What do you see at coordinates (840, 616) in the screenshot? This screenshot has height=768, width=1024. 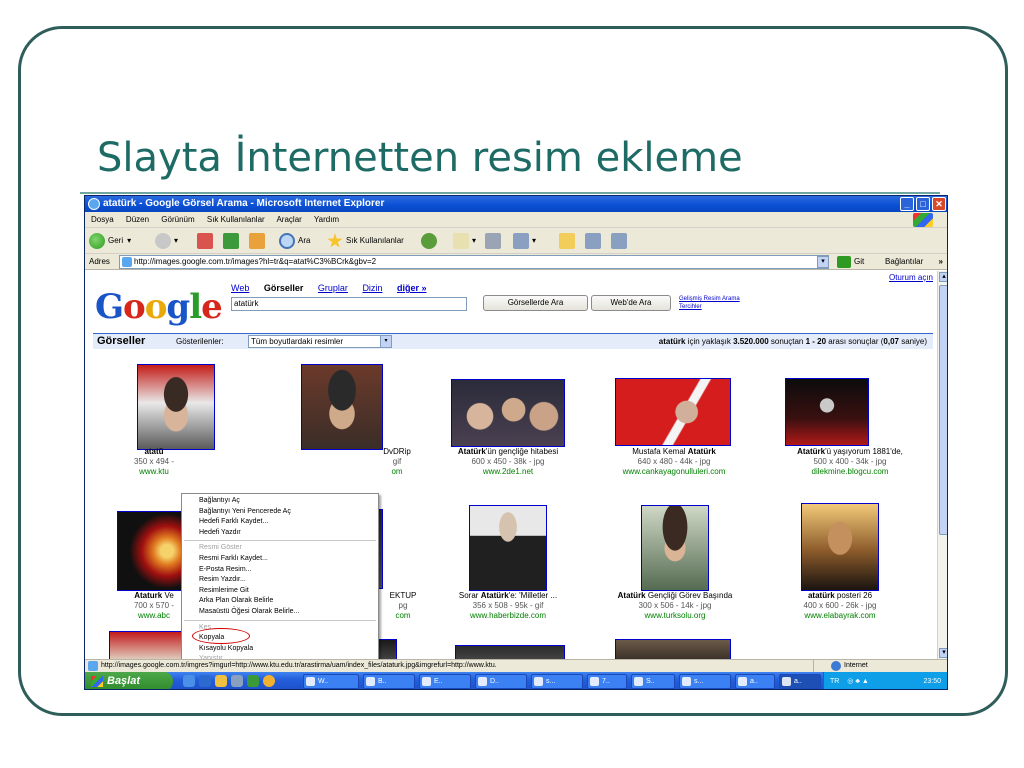 I see `result-url: www.elabayrak.com` at bounding box center [840, 616].